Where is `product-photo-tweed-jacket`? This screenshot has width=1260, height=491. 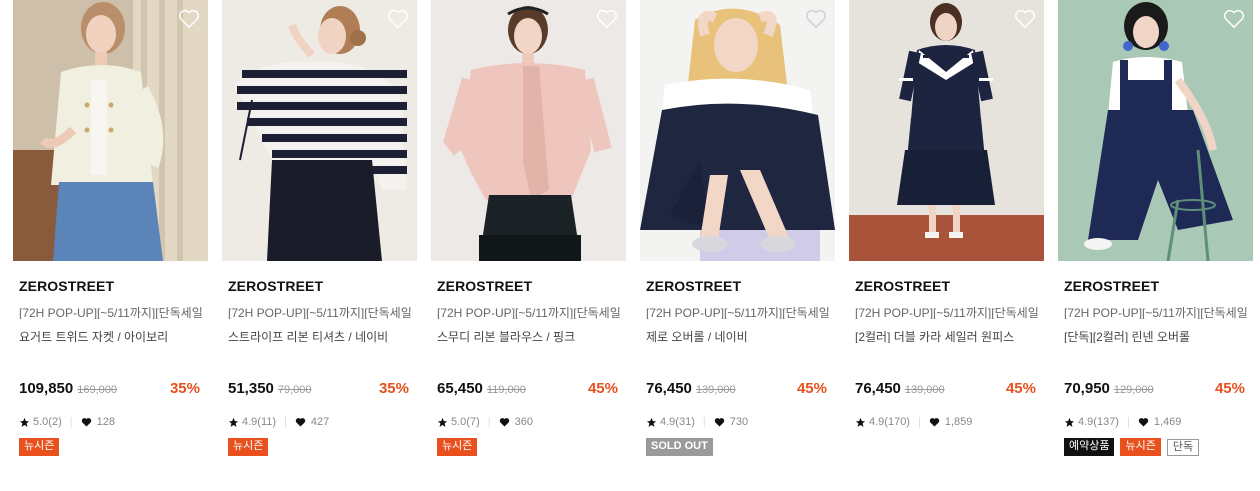 product-photo-tweed-jacket is located at coordinates (110, 130).